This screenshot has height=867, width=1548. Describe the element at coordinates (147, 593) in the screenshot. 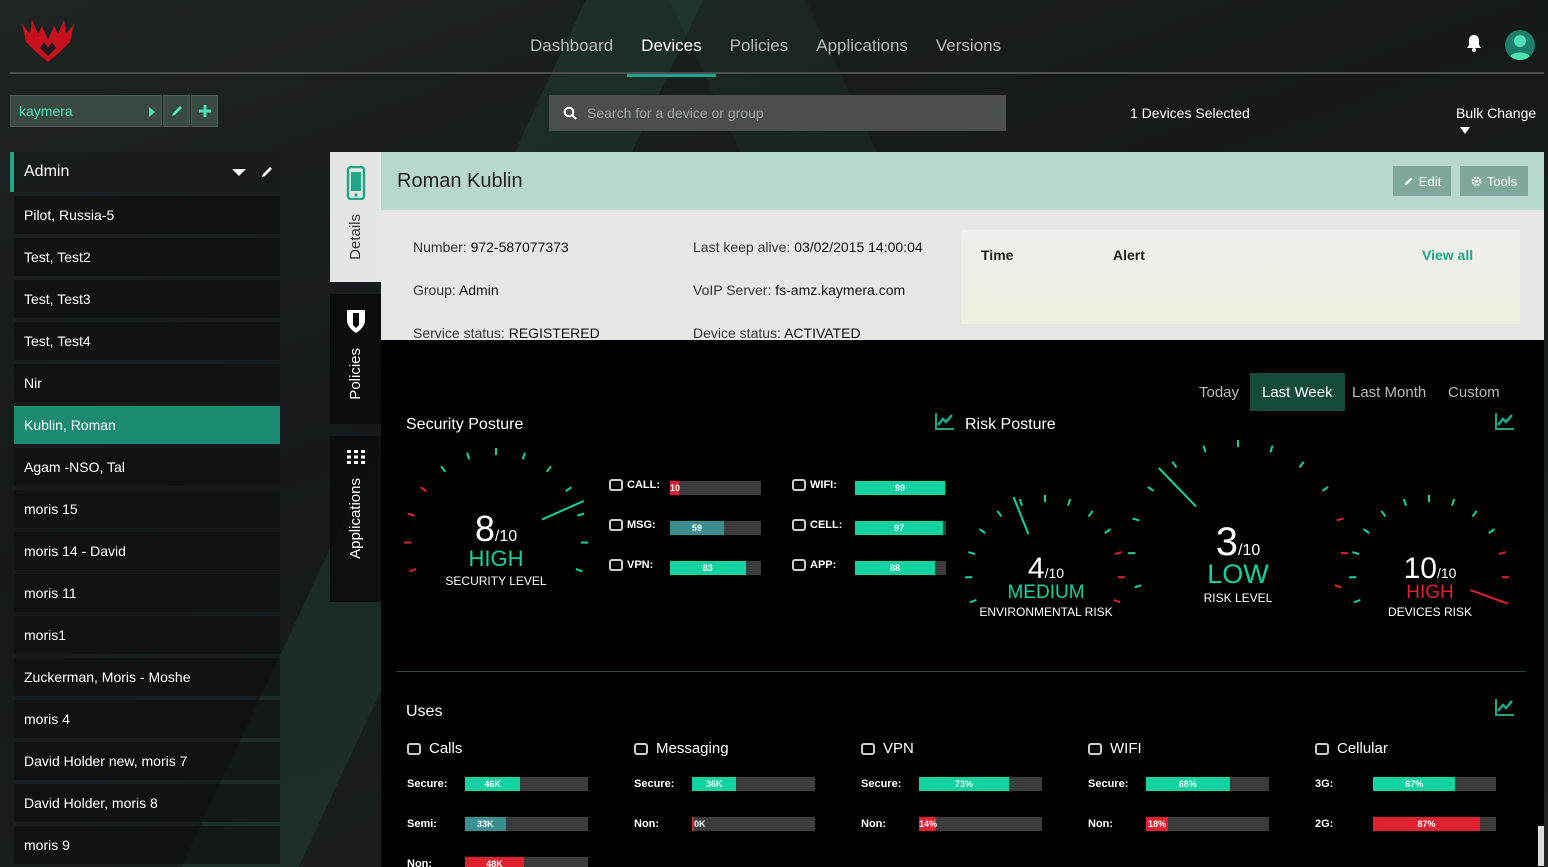

I see `sidebar-item: moris 11` at that location.